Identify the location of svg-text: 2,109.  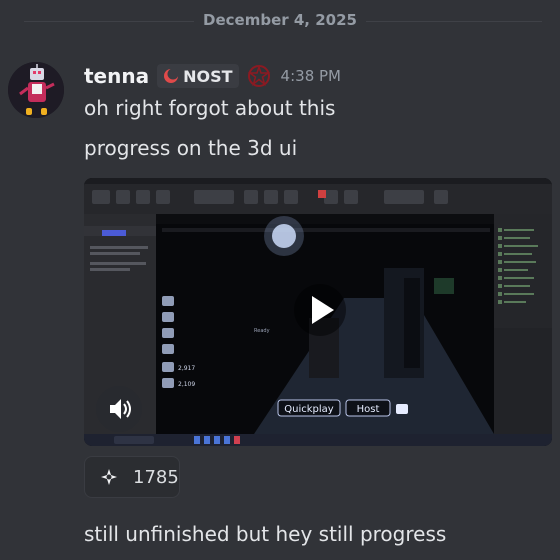
(186, 384).